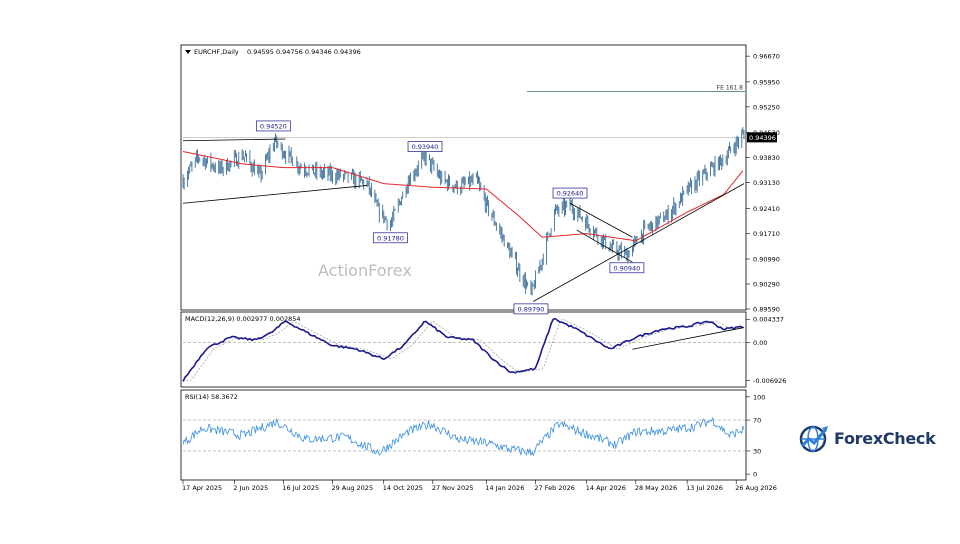 This screenshot has height=544, width=960. I want to click on y-tick-label: 0.96670, so click(766, 57).